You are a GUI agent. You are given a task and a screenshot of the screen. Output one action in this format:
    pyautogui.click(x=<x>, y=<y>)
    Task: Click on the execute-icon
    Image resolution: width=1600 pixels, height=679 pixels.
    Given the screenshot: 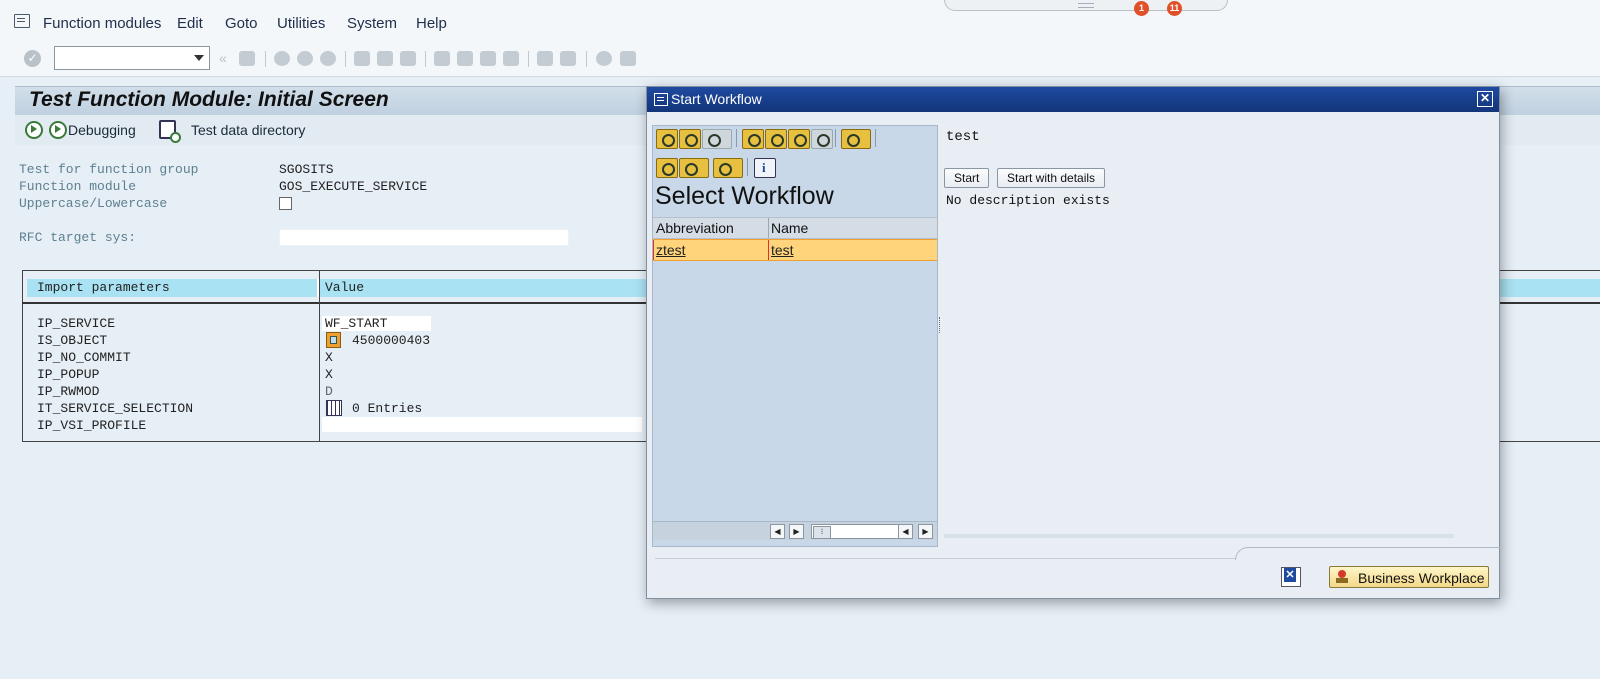 What is the action you would take?
    pyautogui.click(x=34, y=130)
    